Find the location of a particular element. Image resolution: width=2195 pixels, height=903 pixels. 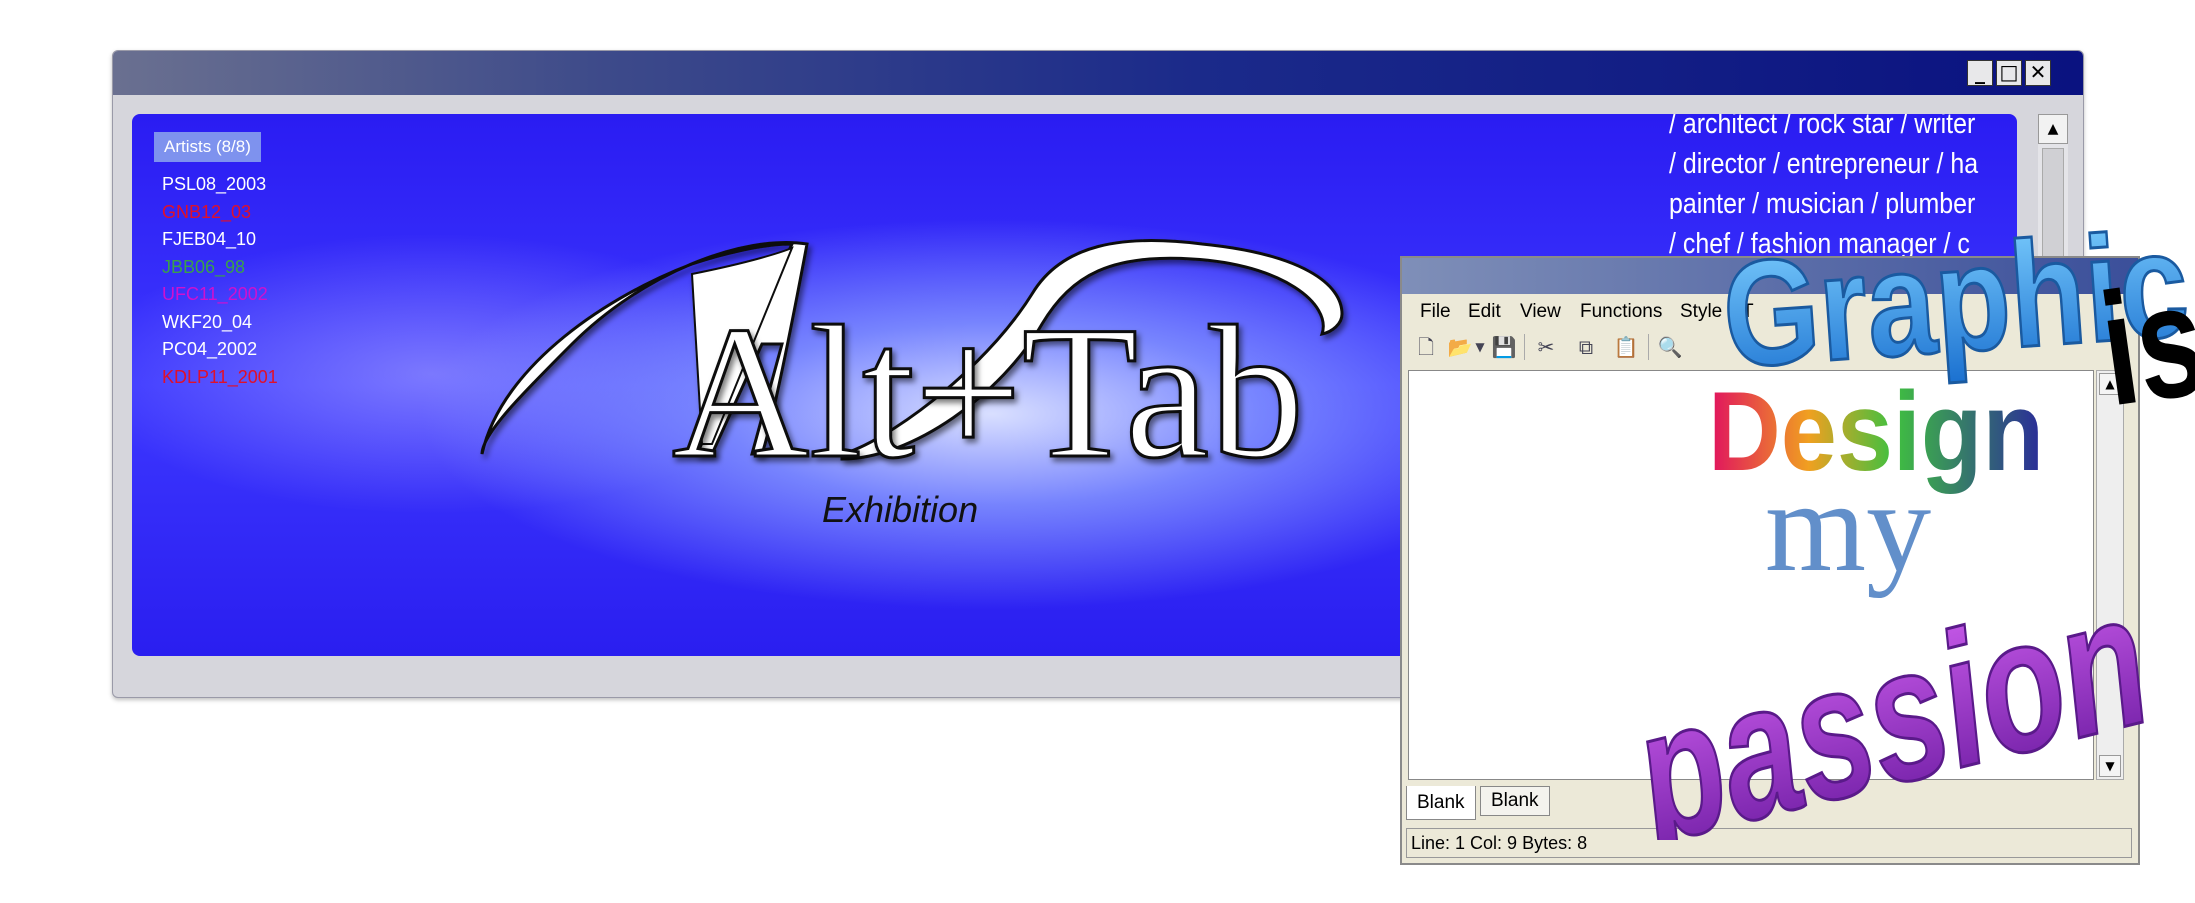

title-bar: _ □ ✕ is located at coordinates (1098, 73).